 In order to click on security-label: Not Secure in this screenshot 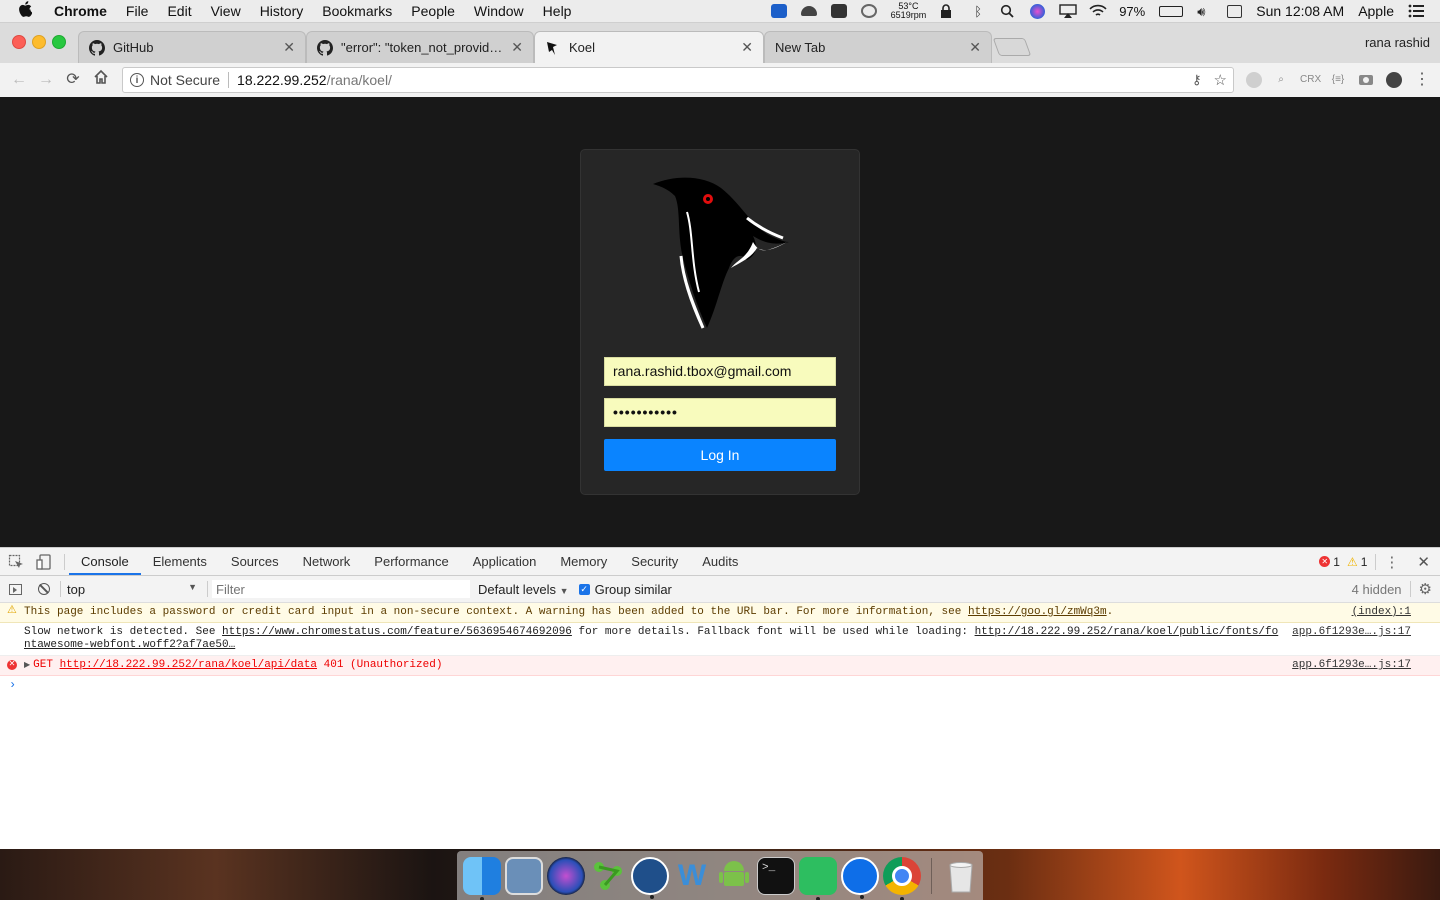, I will do `click(185, 80)`.